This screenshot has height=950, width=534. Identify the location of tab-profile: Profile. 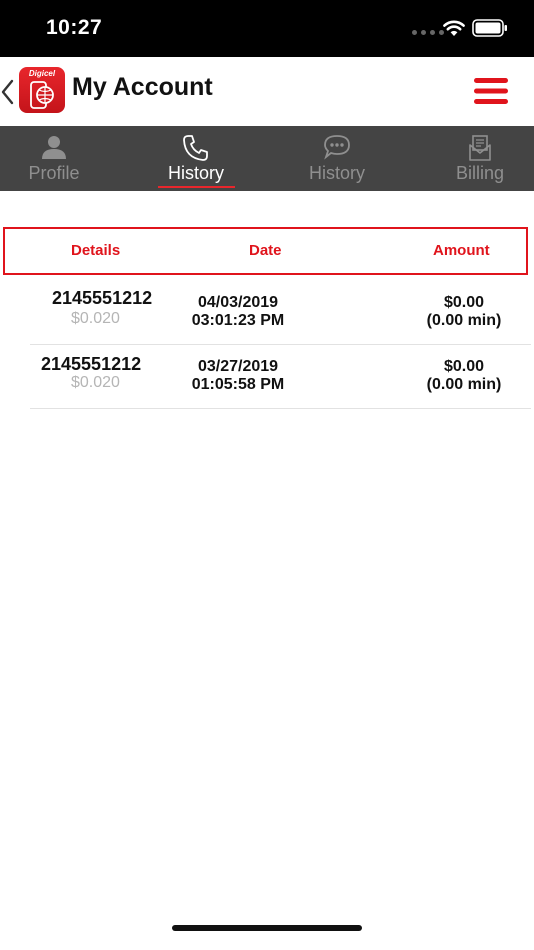
(54, 158).